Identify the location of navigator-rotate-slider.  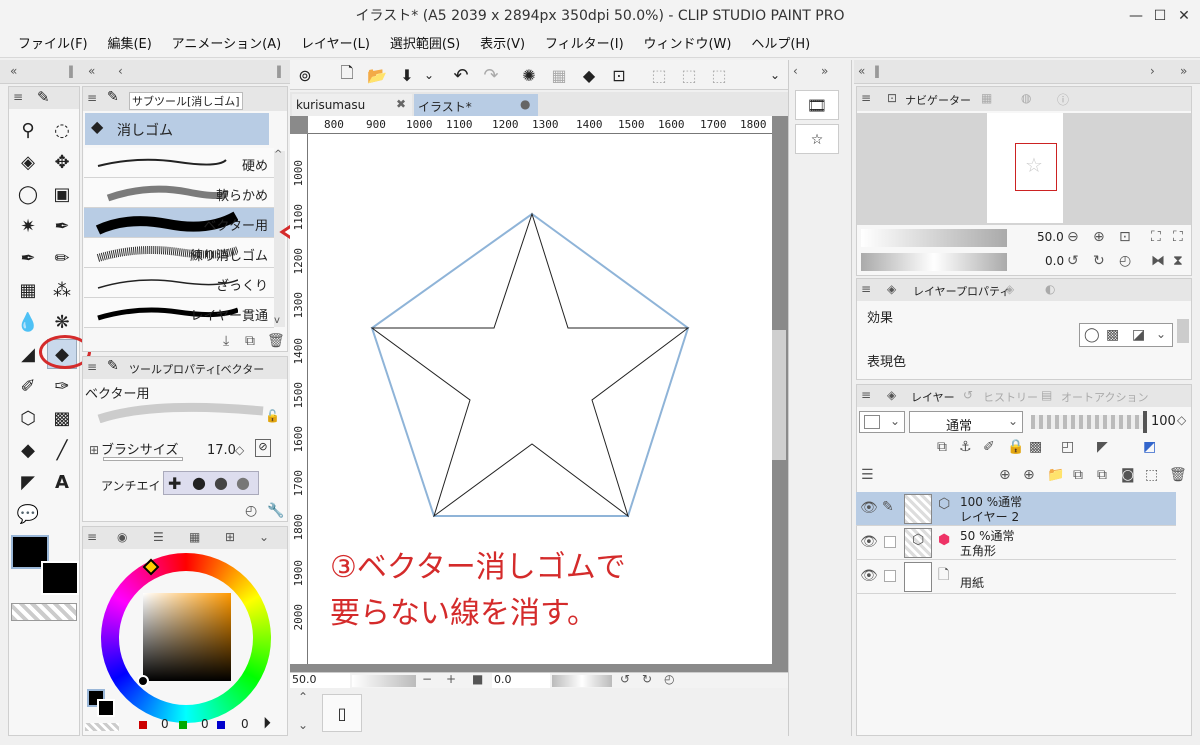
(934, 262).